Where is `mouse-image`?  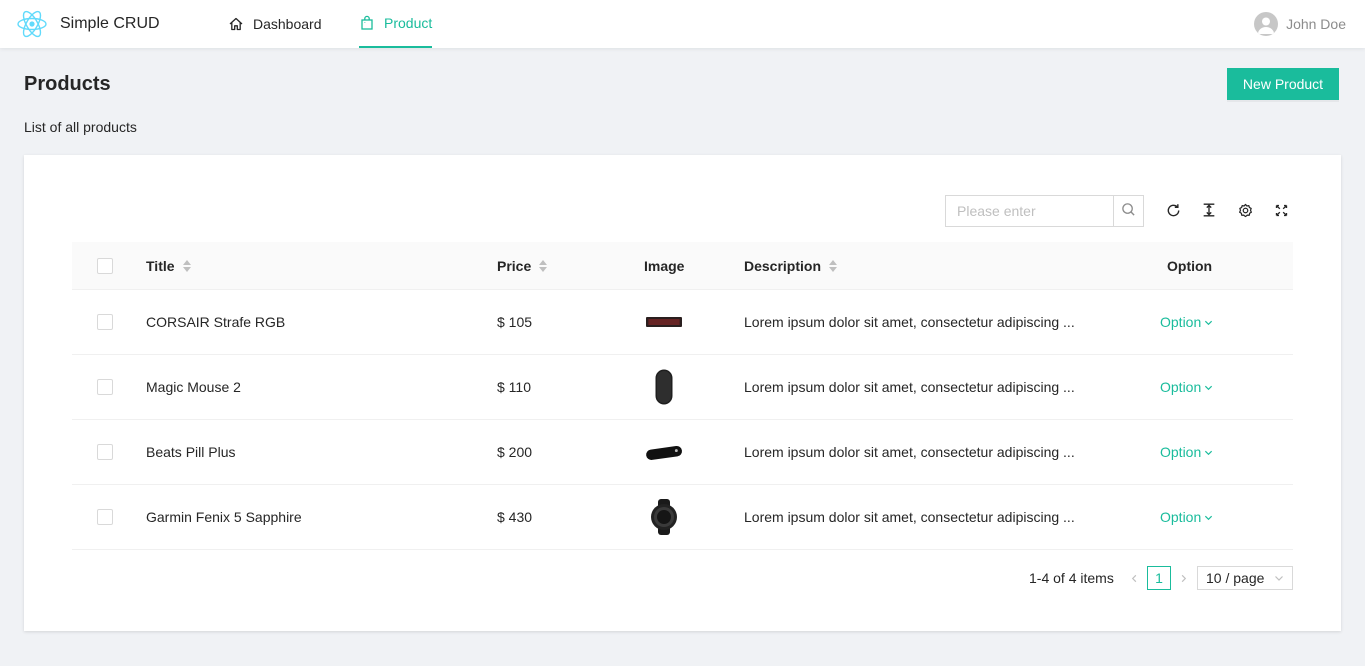 mouse-image is located at coordinates (664, 387).